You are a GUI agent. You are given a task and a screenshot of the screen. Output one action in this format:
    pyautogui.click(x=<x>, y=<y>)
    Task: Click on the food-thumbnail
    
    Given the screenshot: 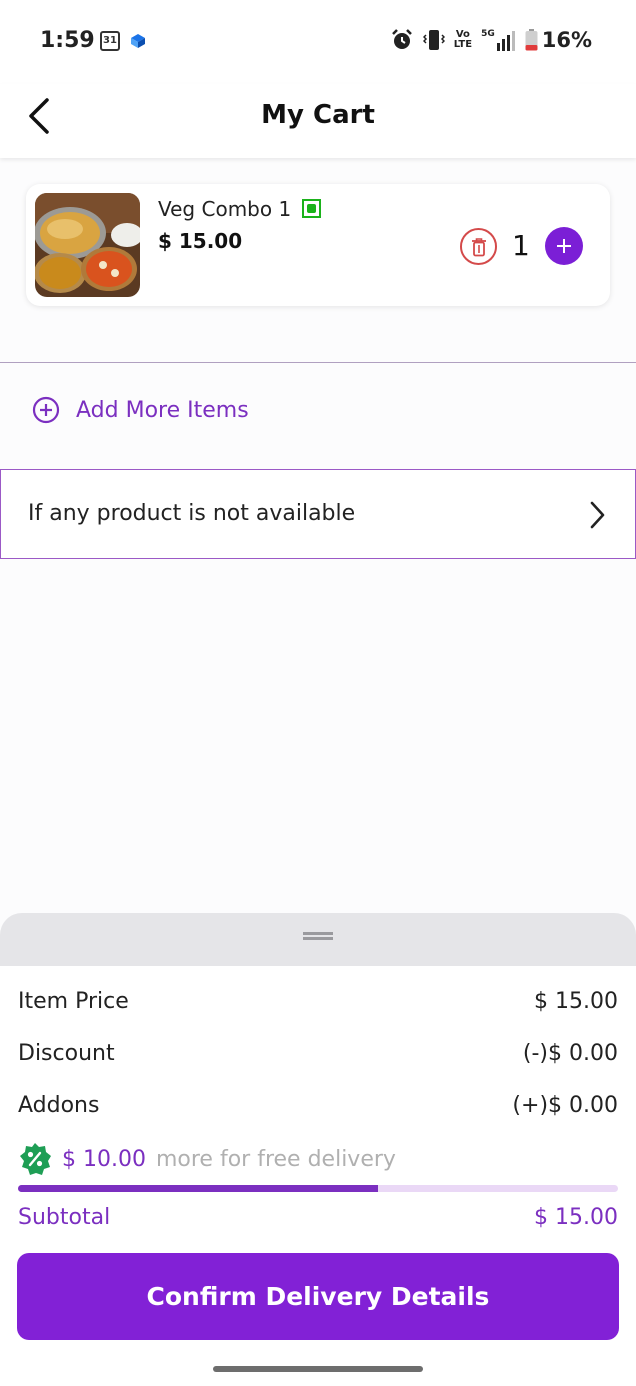 What is the action you would take?
    pyautogui.click(x=87, y=245)
    